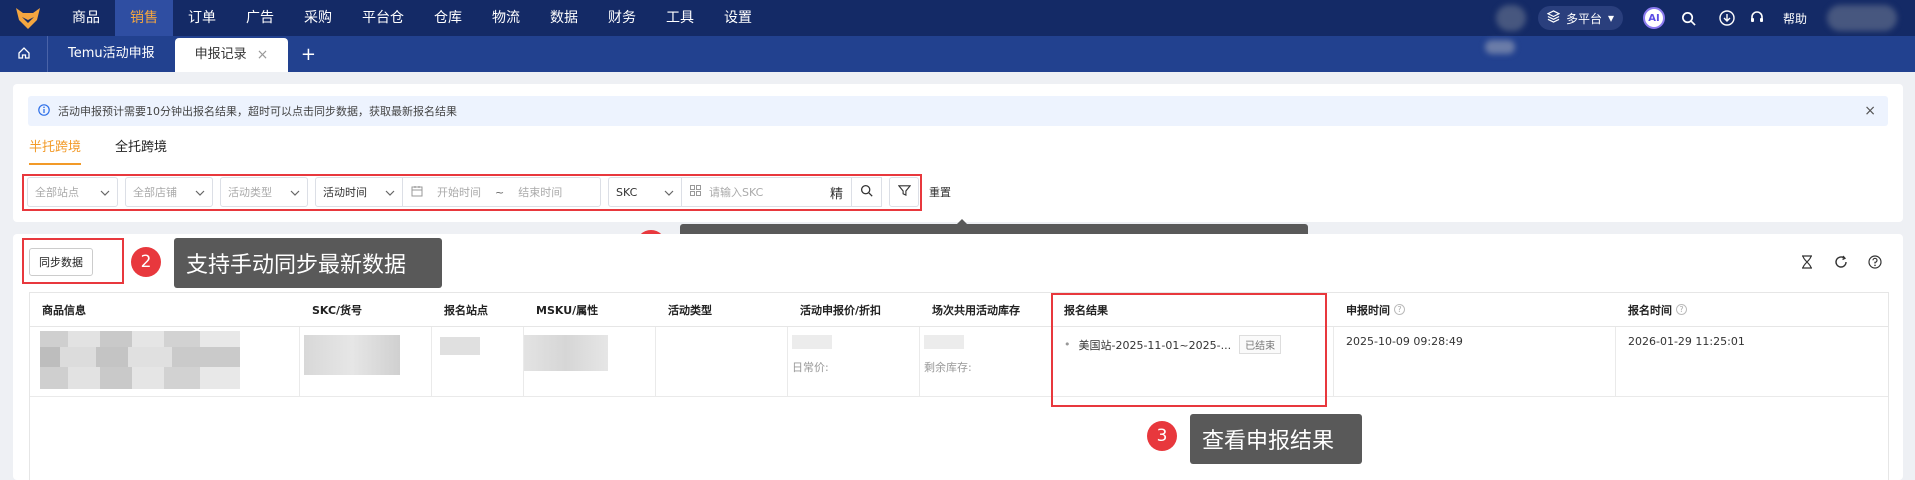 The image size is (1915, 480). What do you see at coordinates (366, 361) in the screenshot?
I see `skc-cell-blurred` at bounding box center [366, 361].